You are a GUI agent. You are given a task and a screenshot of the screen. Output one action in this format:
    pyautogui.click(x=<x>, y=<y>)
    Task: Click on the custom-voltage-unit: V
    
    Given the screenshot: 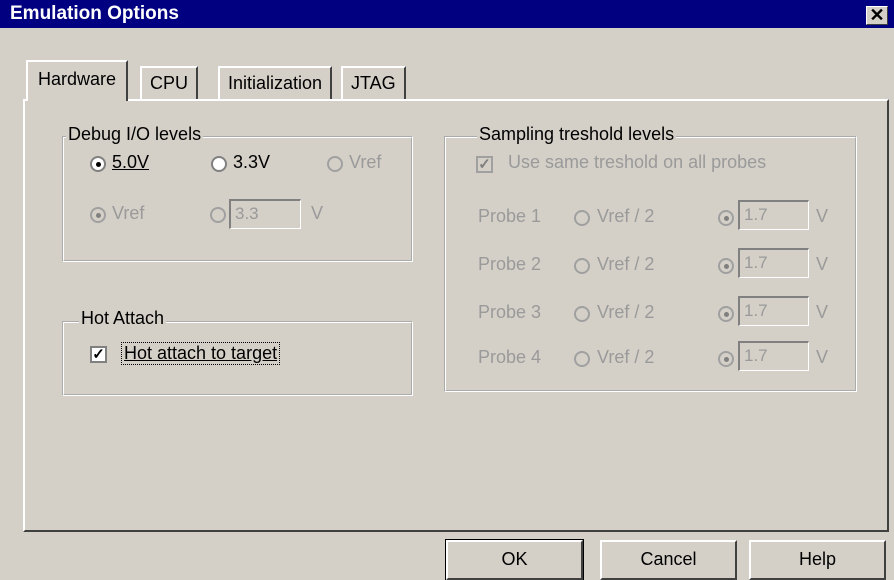 What is the action you would take?
    pyautogui.click(x=317, y=213)
    